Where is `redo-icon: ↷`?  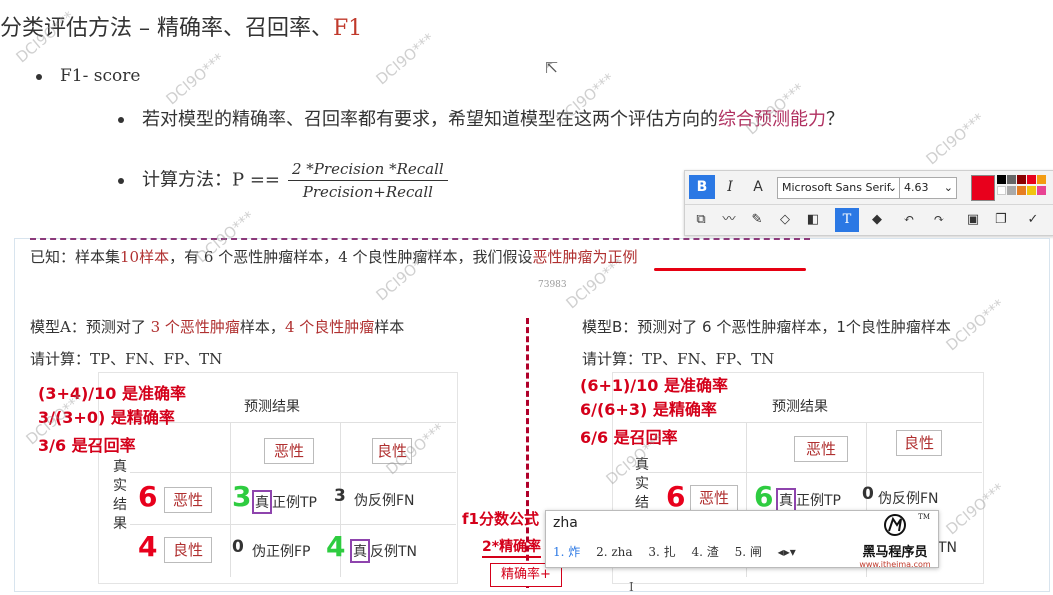
redo-icon: ↷ is located at coordinates (939, 220).